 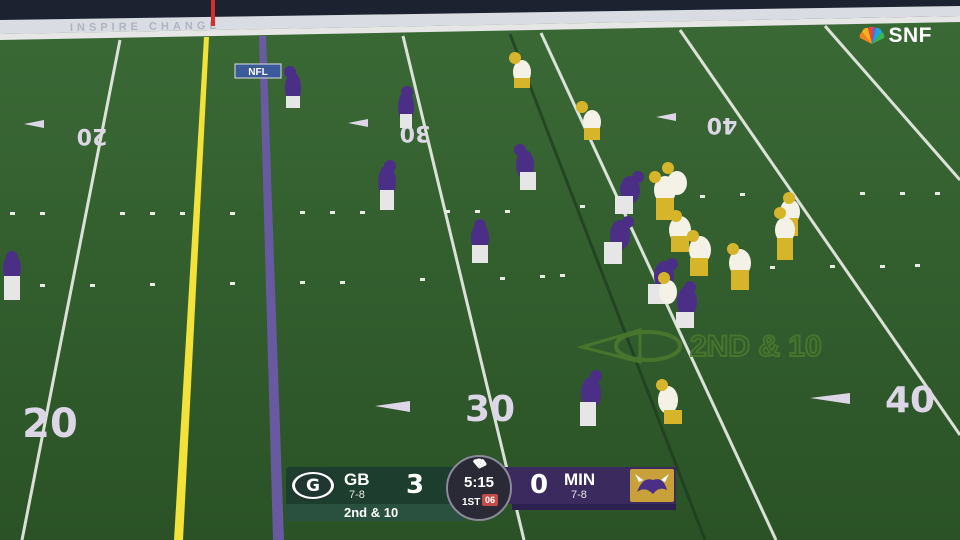 What do you see at coordinates (313, 485) in the screenshot?
I see `packers-logo: G` at bounding box center [313, 485].